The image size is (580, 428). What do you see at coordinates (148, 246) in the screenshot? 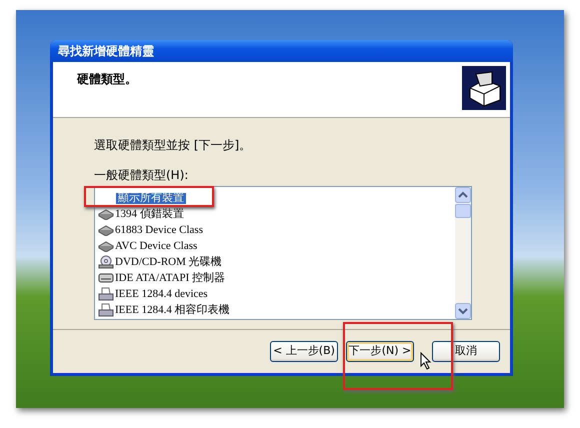
I see `list-item: AVC Device Class` at bounding box center [148, 246].